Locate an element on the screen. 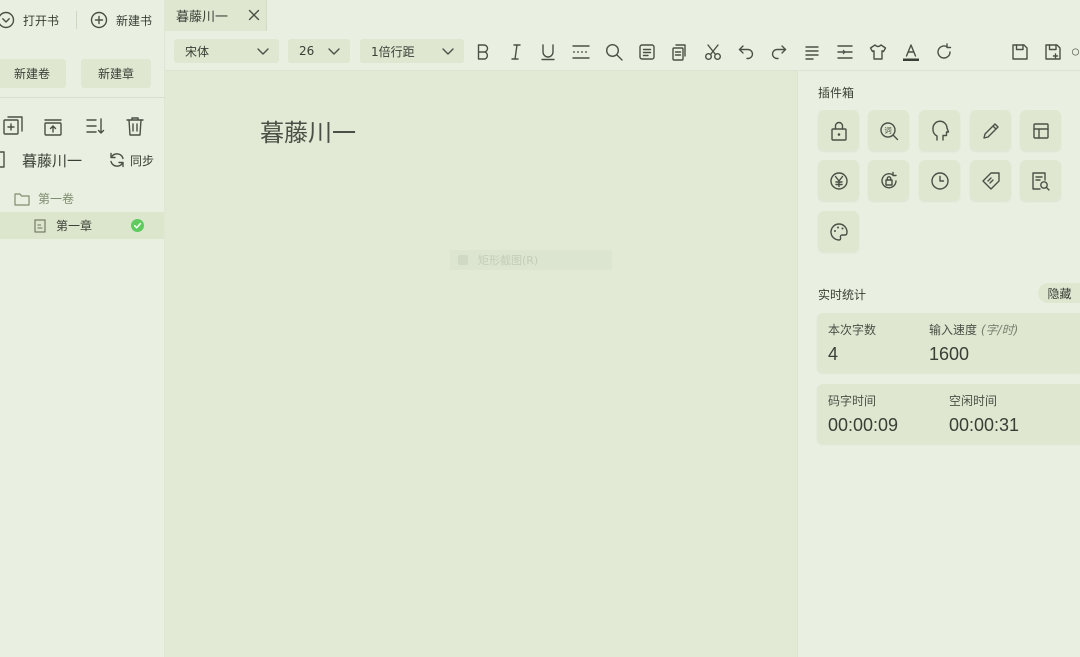  yen-plugin-icon is located at coordinates (838, 180).